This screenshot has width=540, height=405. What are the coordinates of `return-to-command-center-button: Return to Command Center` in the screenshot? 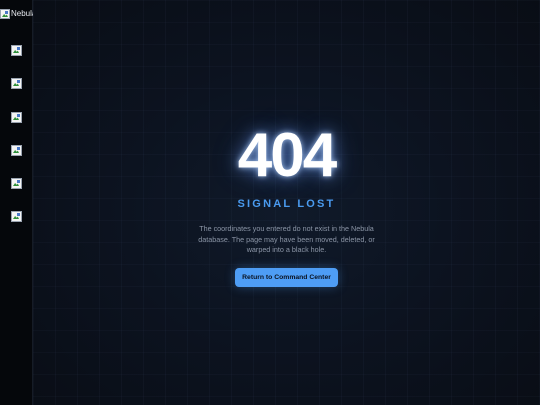 It's located at (286, 277).